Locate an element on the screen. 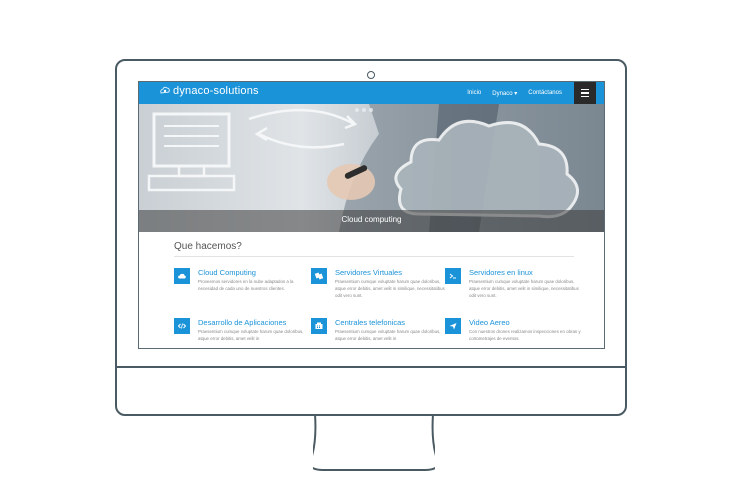  paper-plane-icon is located at coordinates (453, 326).